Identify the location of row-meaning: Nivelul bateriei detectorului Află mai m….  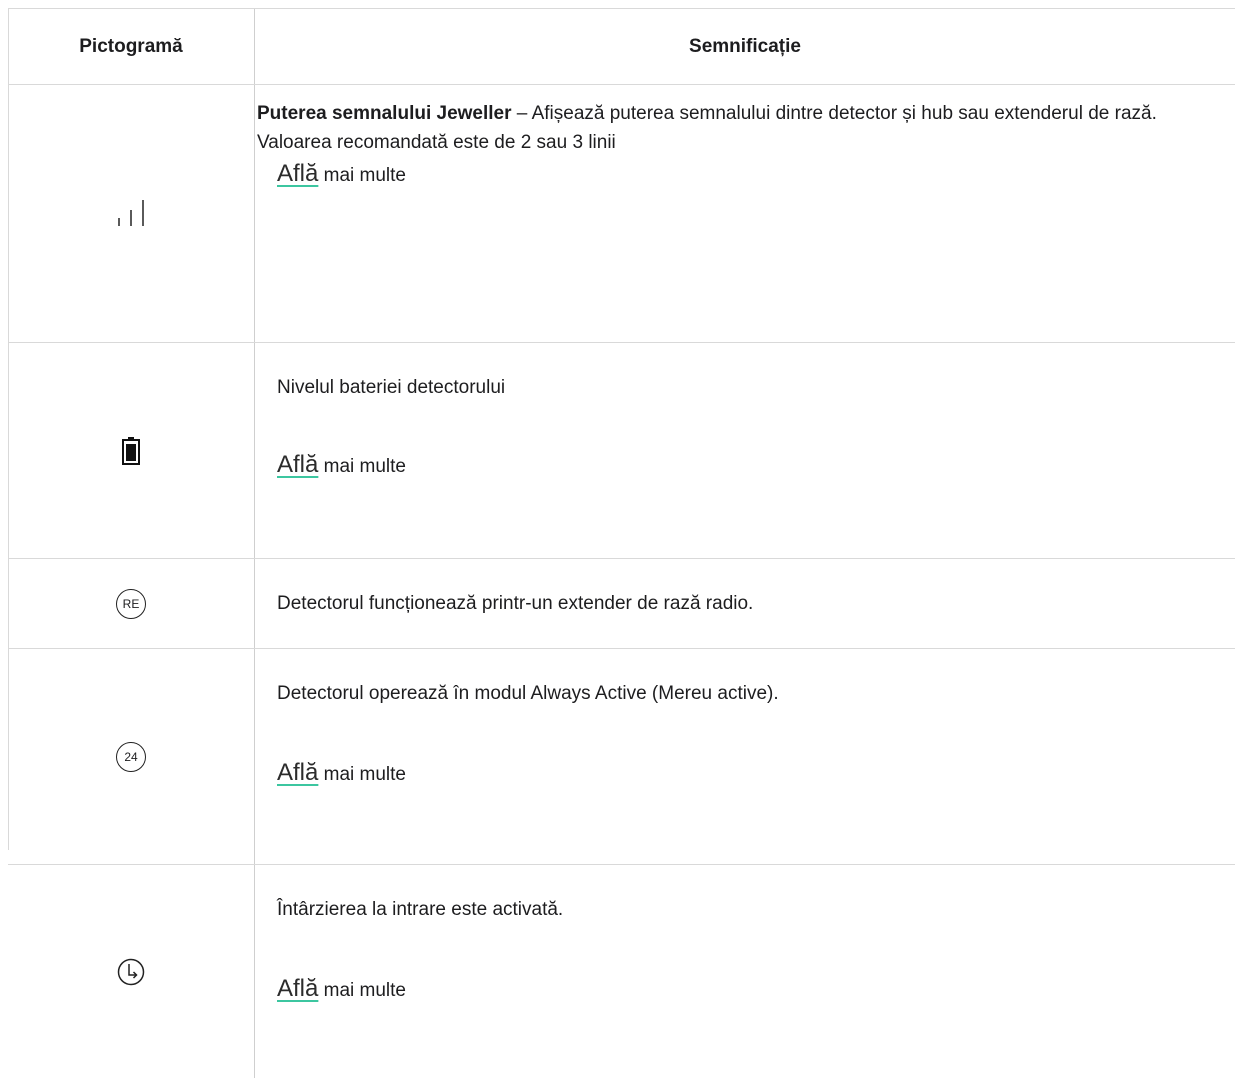
(746, 427).